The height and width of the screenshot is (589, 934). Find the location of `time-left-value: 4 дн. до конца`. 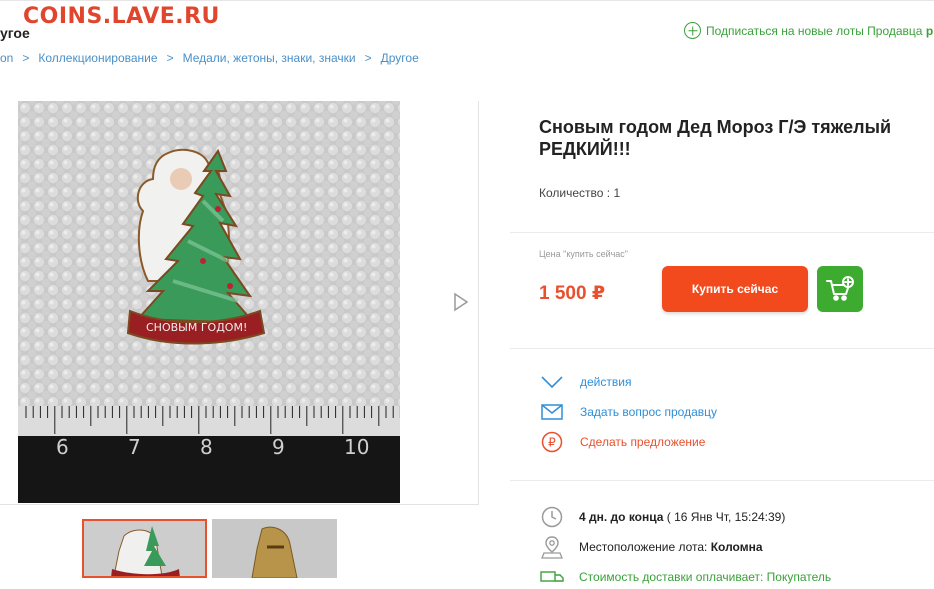

time-left-value: 4 дн. до конца is located at coordinates (621, 517).